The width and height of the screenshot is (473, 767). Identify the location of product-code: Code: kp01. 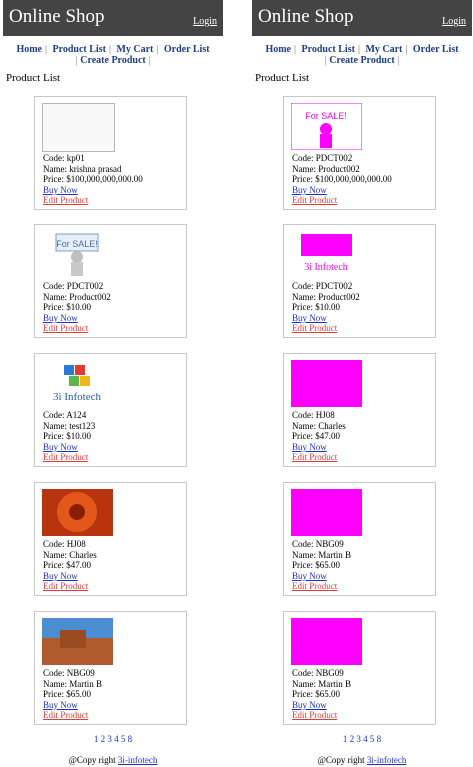
(64, 158).